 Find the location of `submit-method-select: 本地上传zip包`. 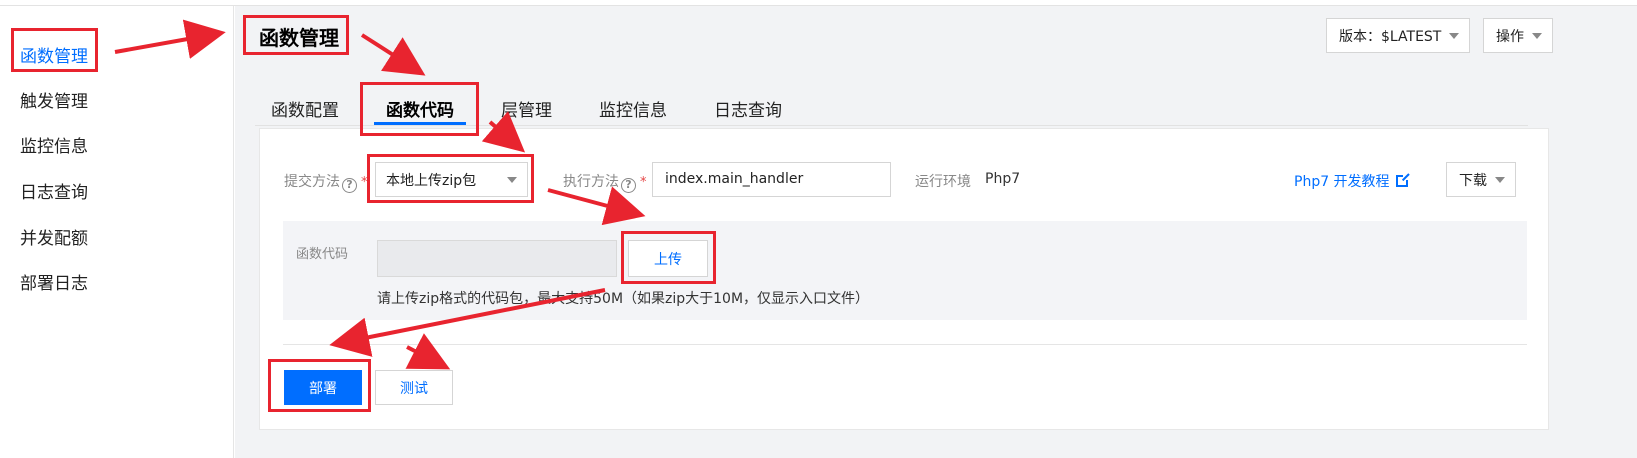

submit-method-select: 本地上传zip包 is located at coordinates (451, 179).